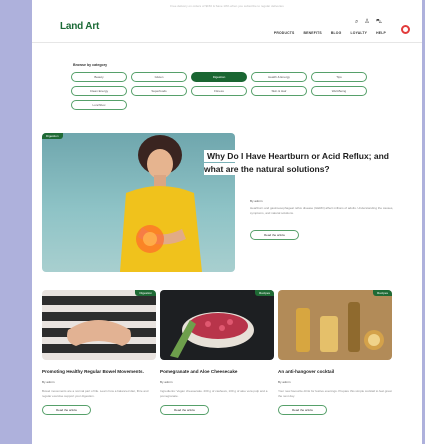 This screenshot has height=444, width=425. Describe the element at coordinates (99, 91) in the screenshot. I see `category-clean-energy: Clean Energy` at that location.